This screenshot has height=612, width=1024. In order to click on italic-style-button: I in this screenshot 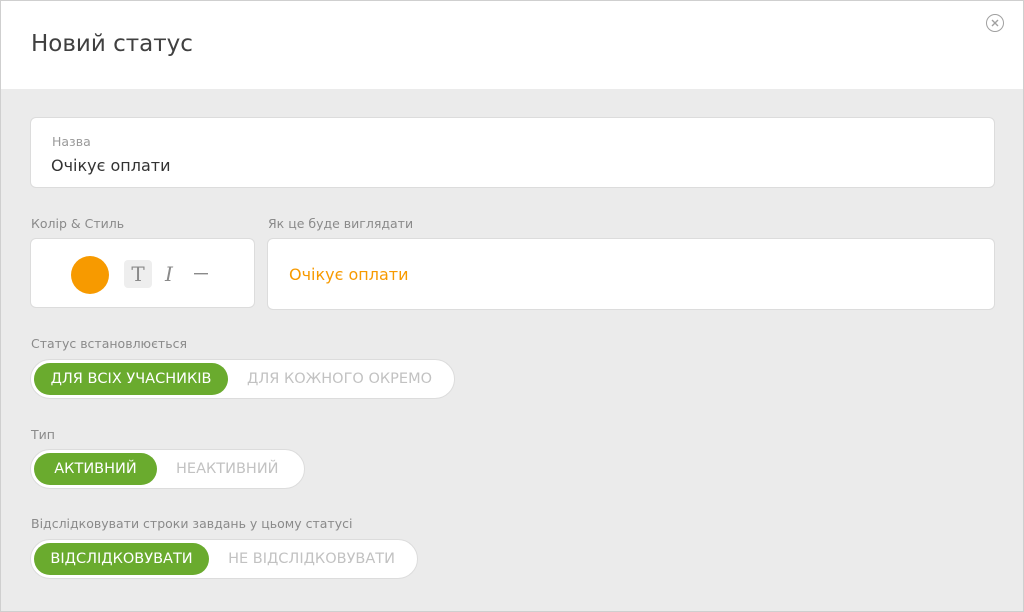, I will do `click(169, 274)`.